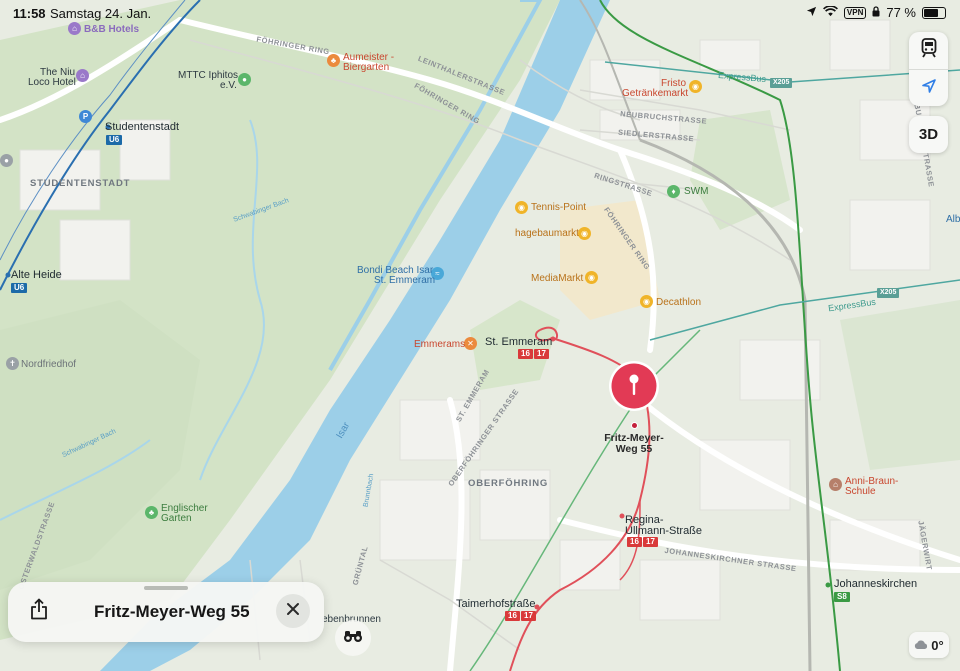  Describe the element at coordinates (830, 12) in the screenshot. I see `wifi-icon` at that location.